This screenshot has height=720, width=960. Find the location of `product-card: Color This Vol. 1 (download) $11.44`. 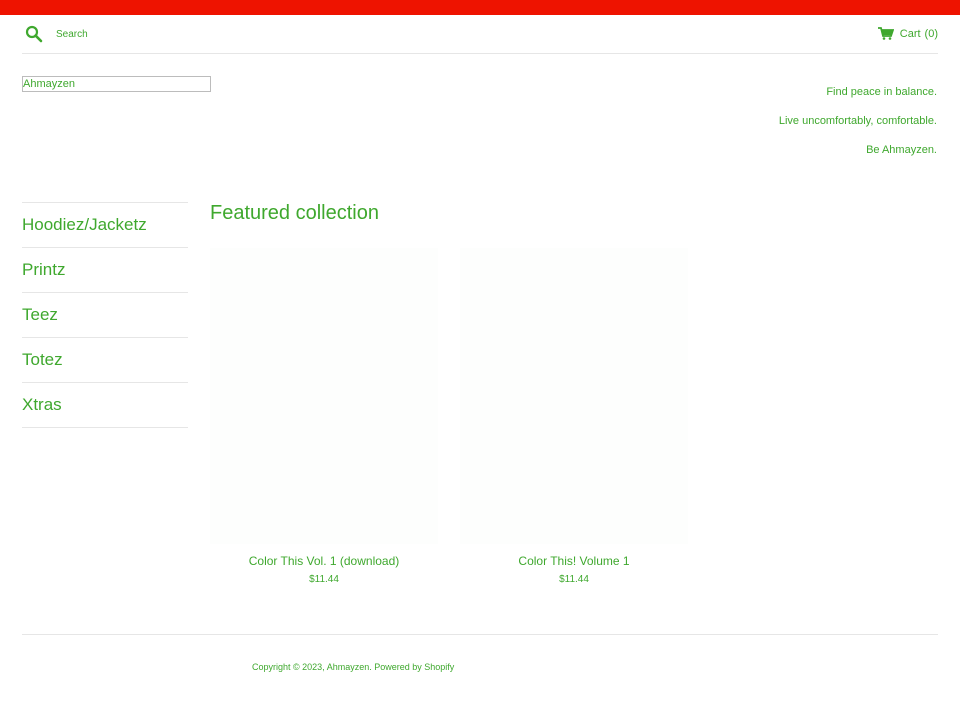

product-card: Color This Vol. 1 (download) $11.44 is located at coordinates (324, 416).